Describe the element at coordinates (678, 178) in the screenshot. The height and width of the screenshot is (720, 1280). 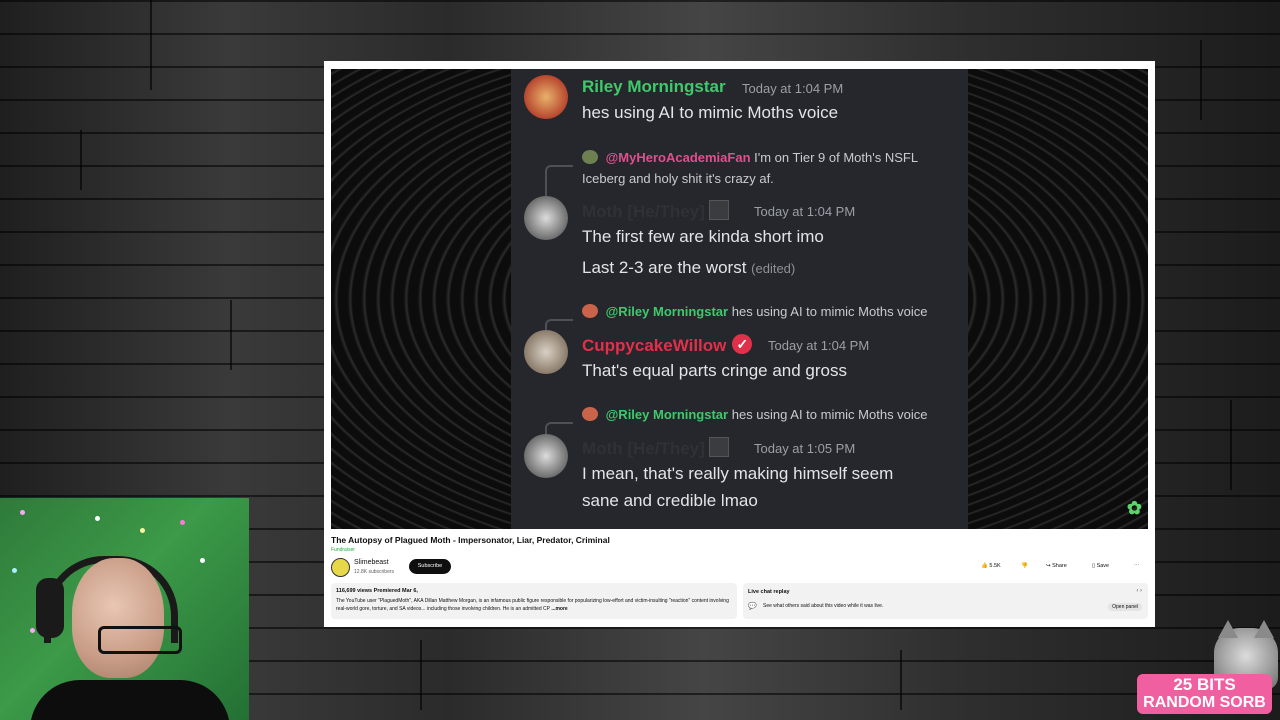
I see `reply-preview-line2: Iceberg and holy shit it's crazy af.` at that location.